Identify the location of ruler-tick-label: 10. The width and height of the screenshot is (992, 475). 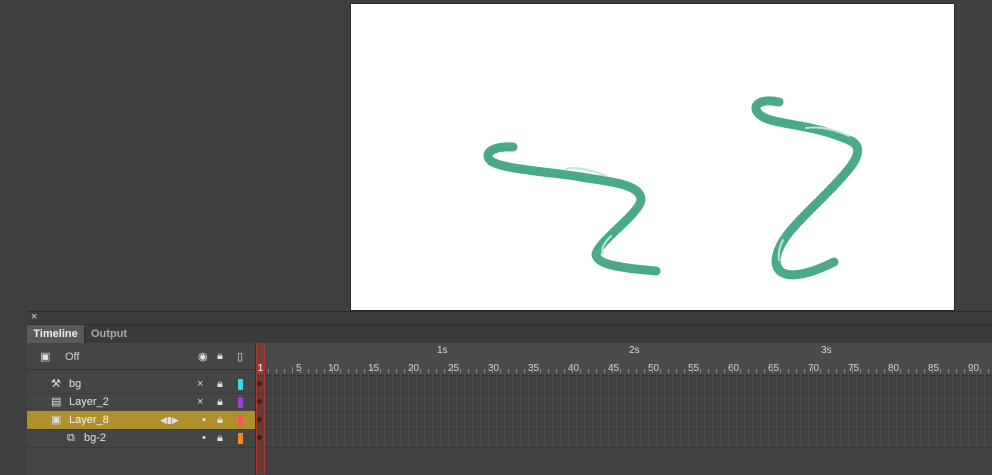
(334, 368).